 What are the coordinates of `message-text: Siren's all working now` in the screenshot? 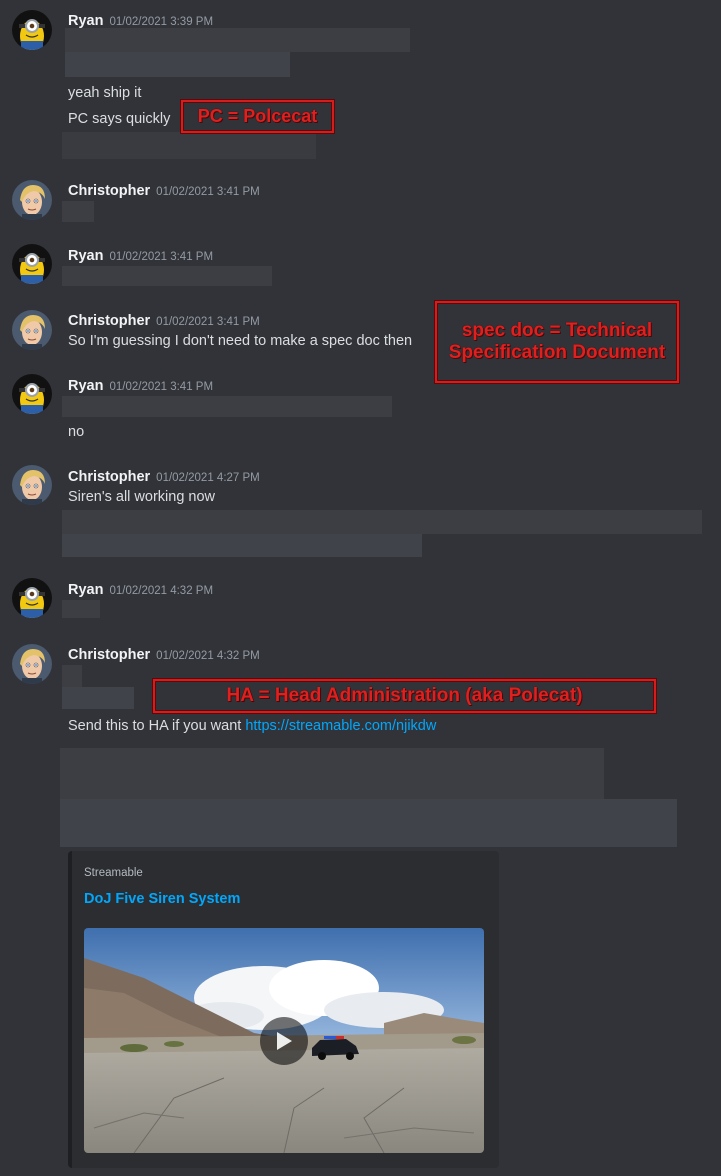 It's located at (142, 497).